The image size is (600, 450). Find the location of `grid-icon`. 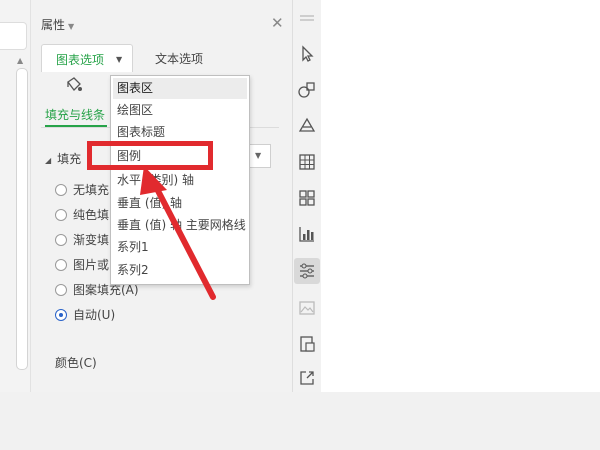

grid-icon is located at coordinates (307, 198).